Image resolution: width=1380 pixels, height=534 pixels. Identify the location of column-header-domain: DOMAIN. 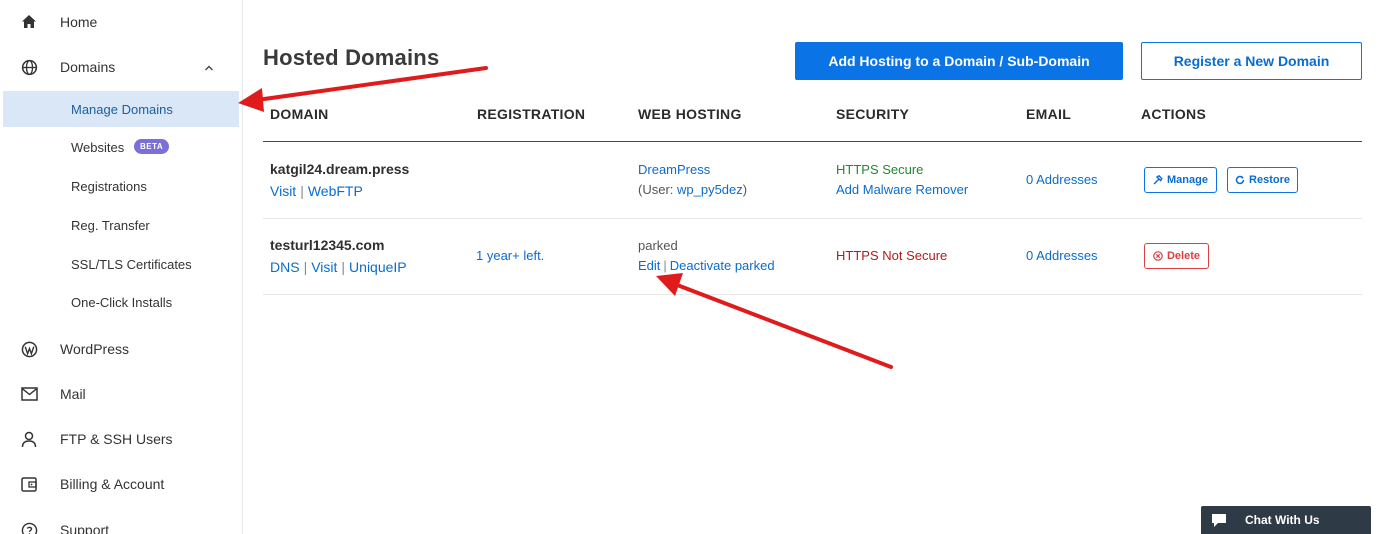
(299, 114).